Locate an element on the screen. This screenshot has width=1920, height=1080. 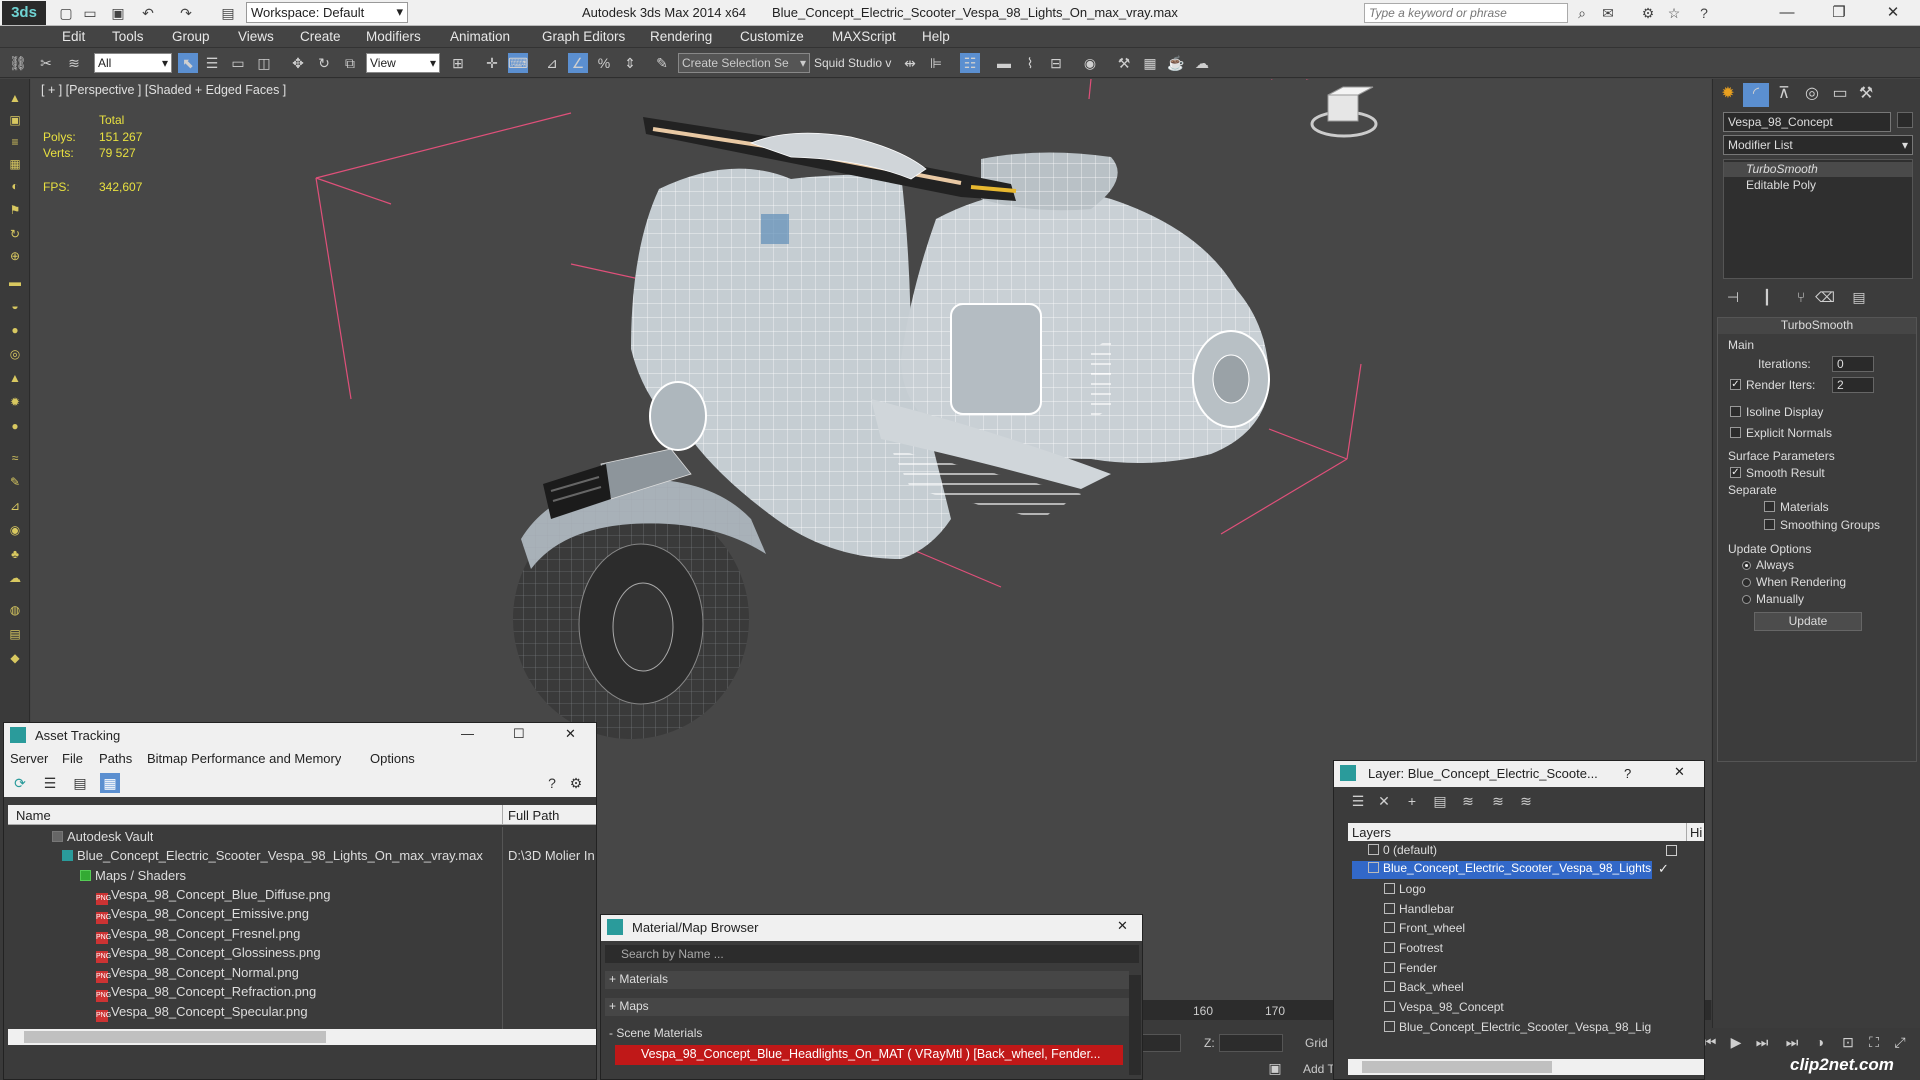
close-button: ✕ is located at coordinates (1893, 13).